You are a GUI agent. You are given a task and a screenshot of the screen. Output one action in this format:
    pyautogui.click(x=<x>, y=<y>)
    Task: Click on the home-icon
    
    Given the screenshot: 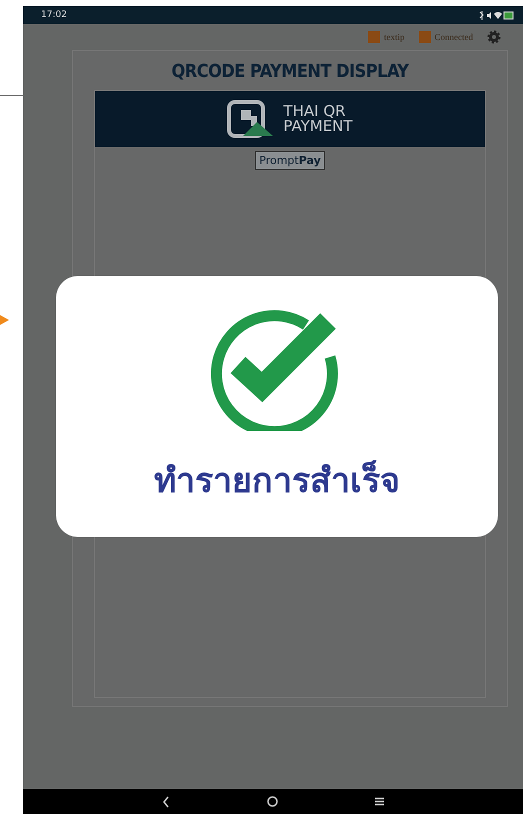 What is the action you would take?
    pyautogui.click(x=272, y=801)
    